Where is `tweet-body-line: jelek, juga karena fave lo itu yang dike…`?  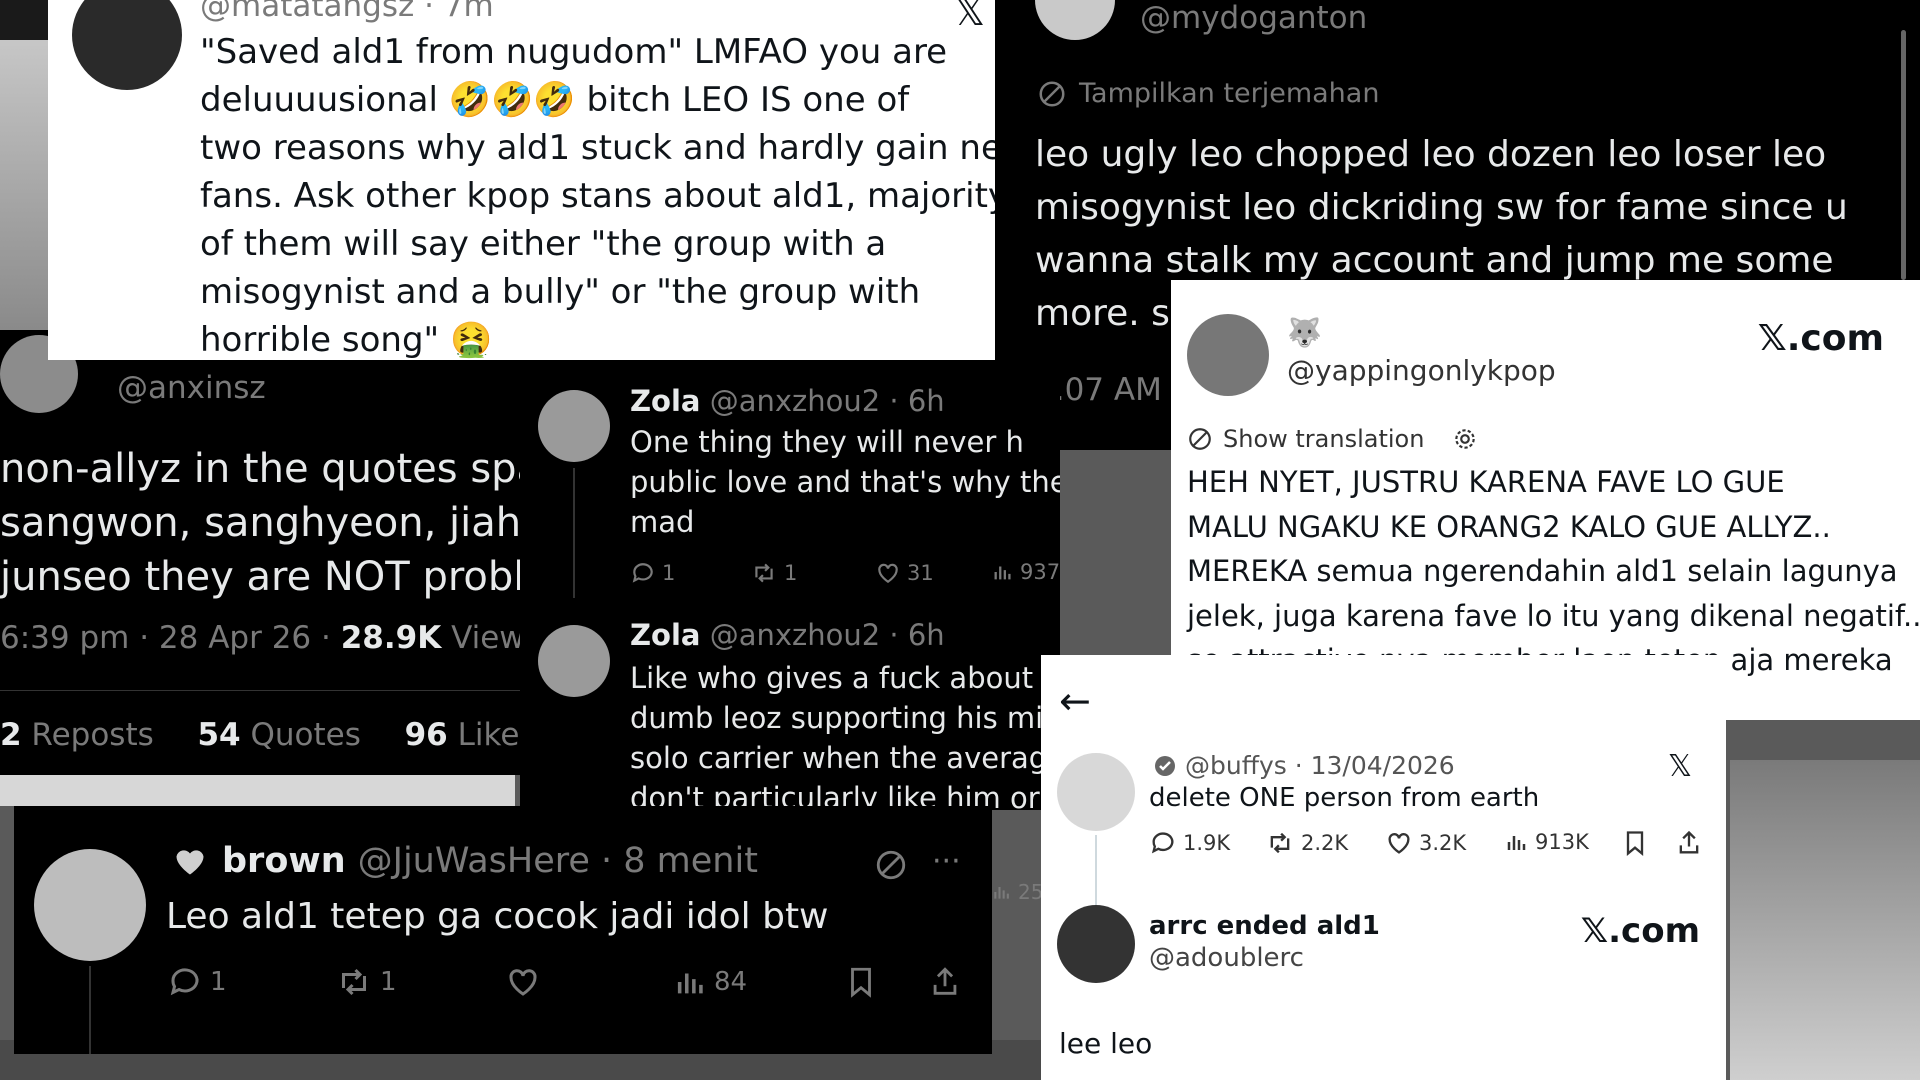
tweet-body-line: jelek, juga karena fave lo itu yang dike… is located at coordinates (1553, 615).